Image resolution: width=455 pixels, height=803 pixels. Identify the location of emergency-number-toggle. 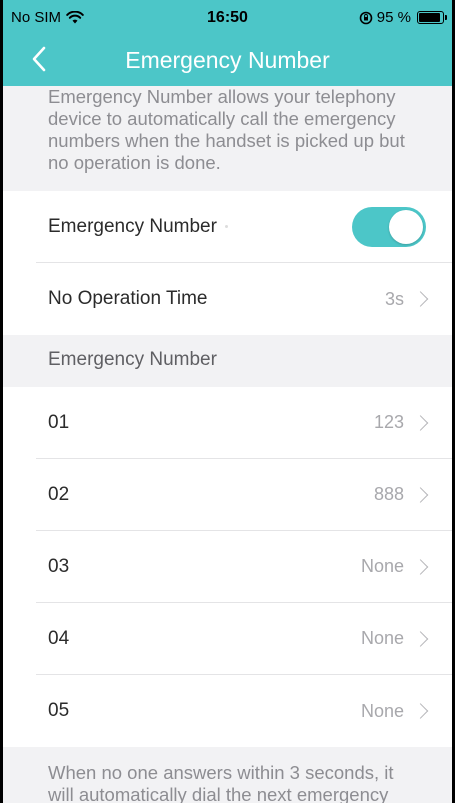
(389, 226).